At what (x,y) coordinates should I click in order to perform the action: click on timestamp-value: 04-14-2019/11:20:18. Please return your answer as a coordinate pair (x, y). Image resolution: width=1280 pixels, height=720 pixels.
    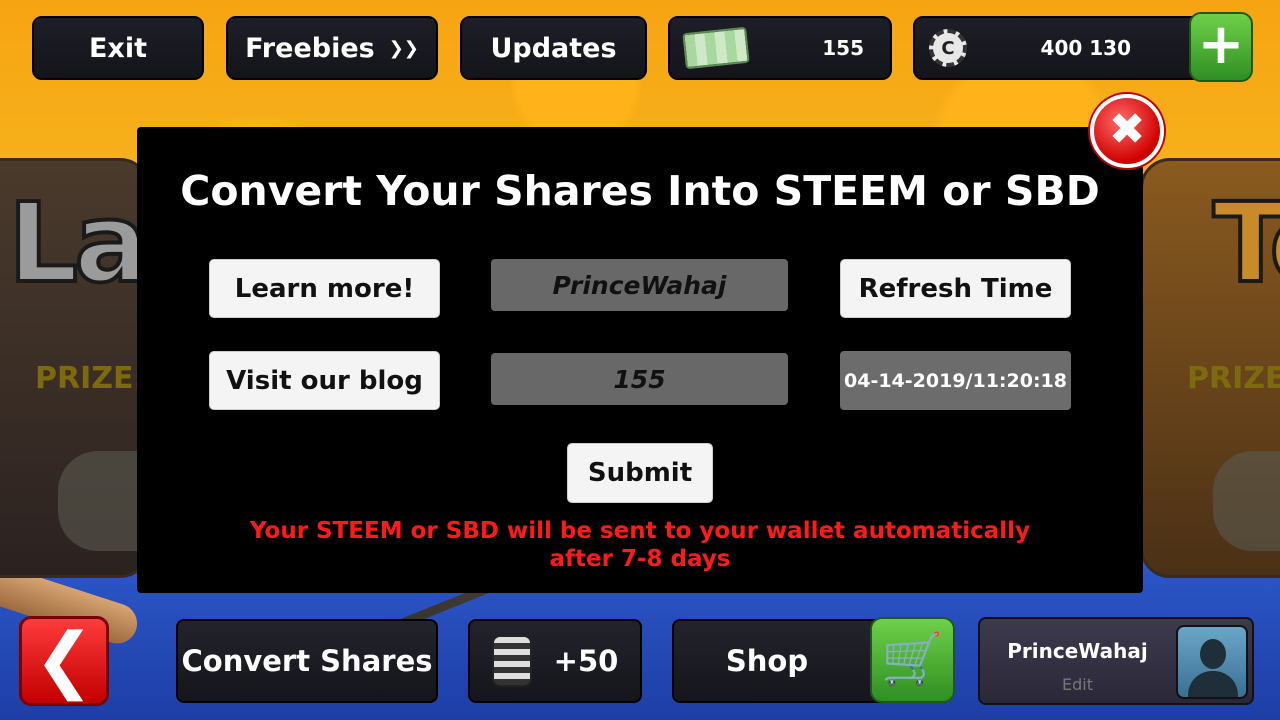
    Looking at the image, I should click on (955, 380).